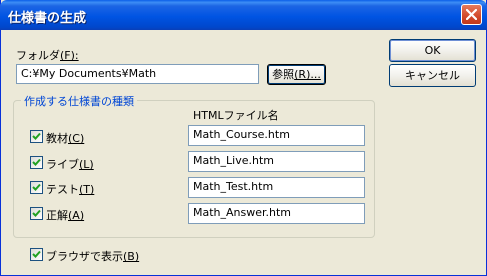 This screenshot has height=276, width=487. Describe the element at coordinates (57, 138) in the screenshot. I see `course-label-text: 教材` at that location.